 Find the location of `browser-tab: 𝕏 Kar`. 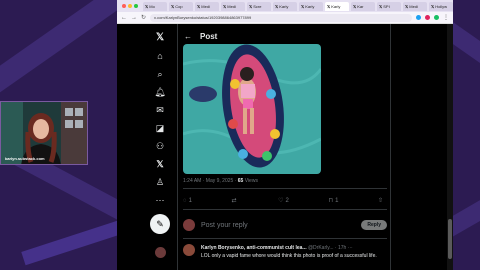

browser-tab: 𝕏 Kar is located at coordinates (363, 6).